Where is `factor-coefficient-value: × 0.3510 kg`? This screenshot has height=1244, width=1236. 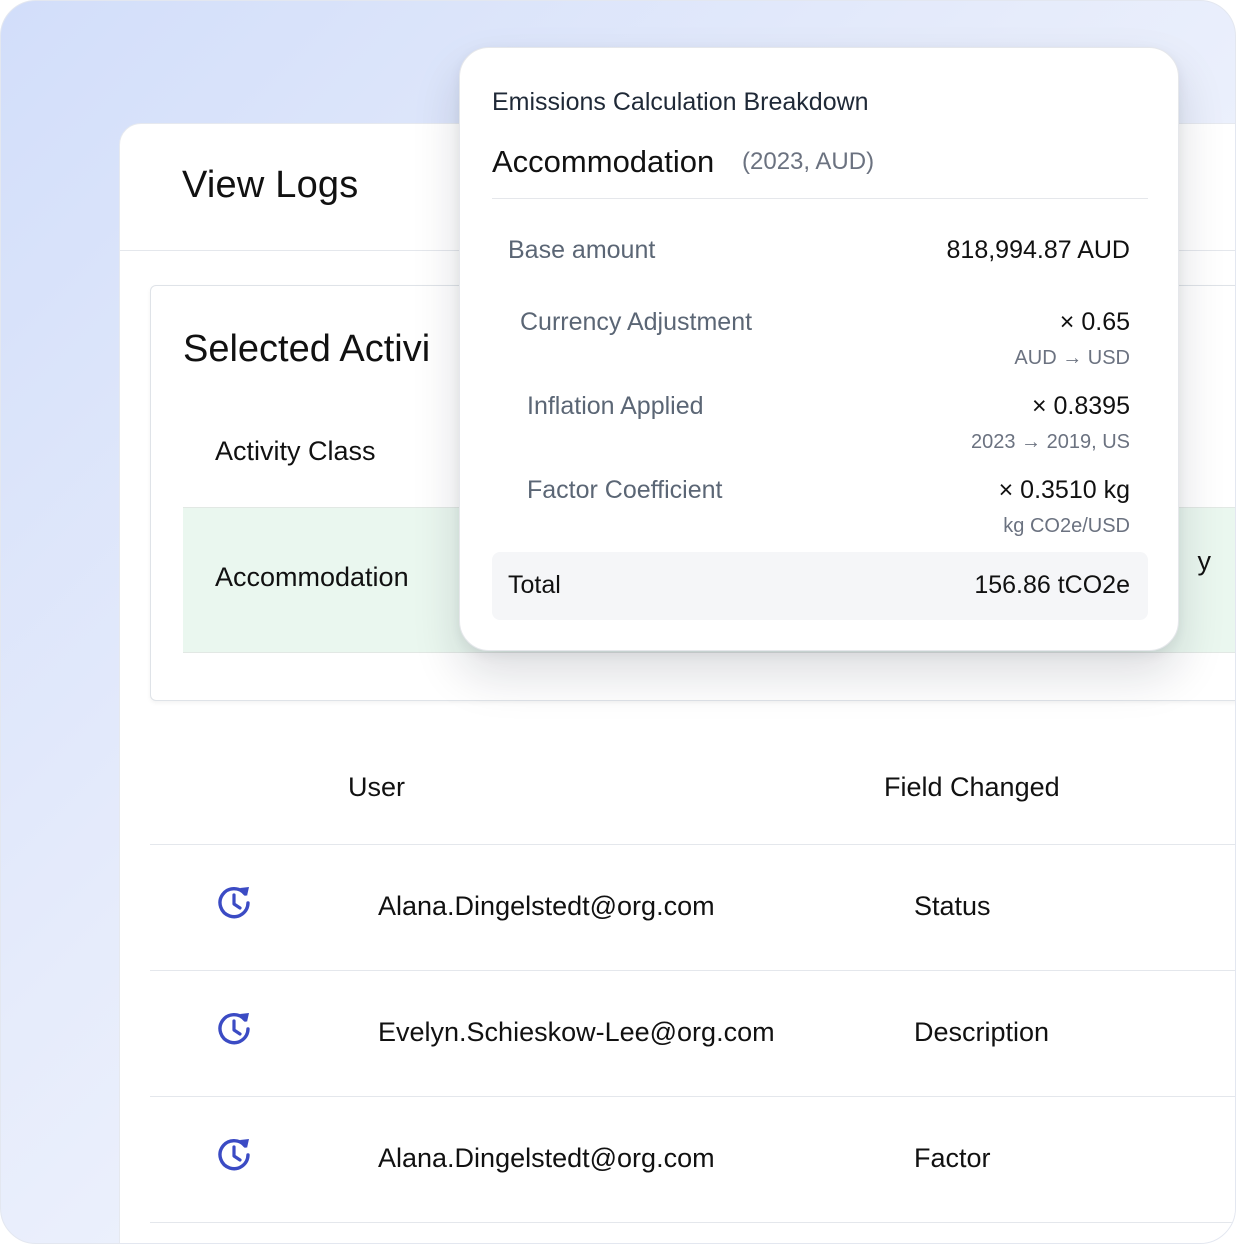
factor-coefficient-value: × 0.3510 kg is located at coordinates (1064, 490).